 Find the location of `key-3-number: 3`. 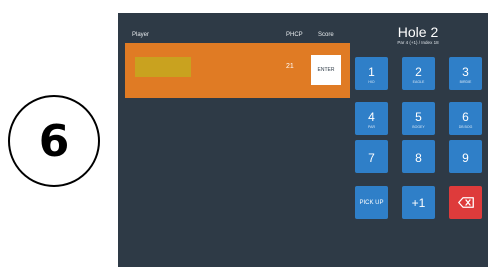

key-3-number: 3 is located at coordinates (465, 72).